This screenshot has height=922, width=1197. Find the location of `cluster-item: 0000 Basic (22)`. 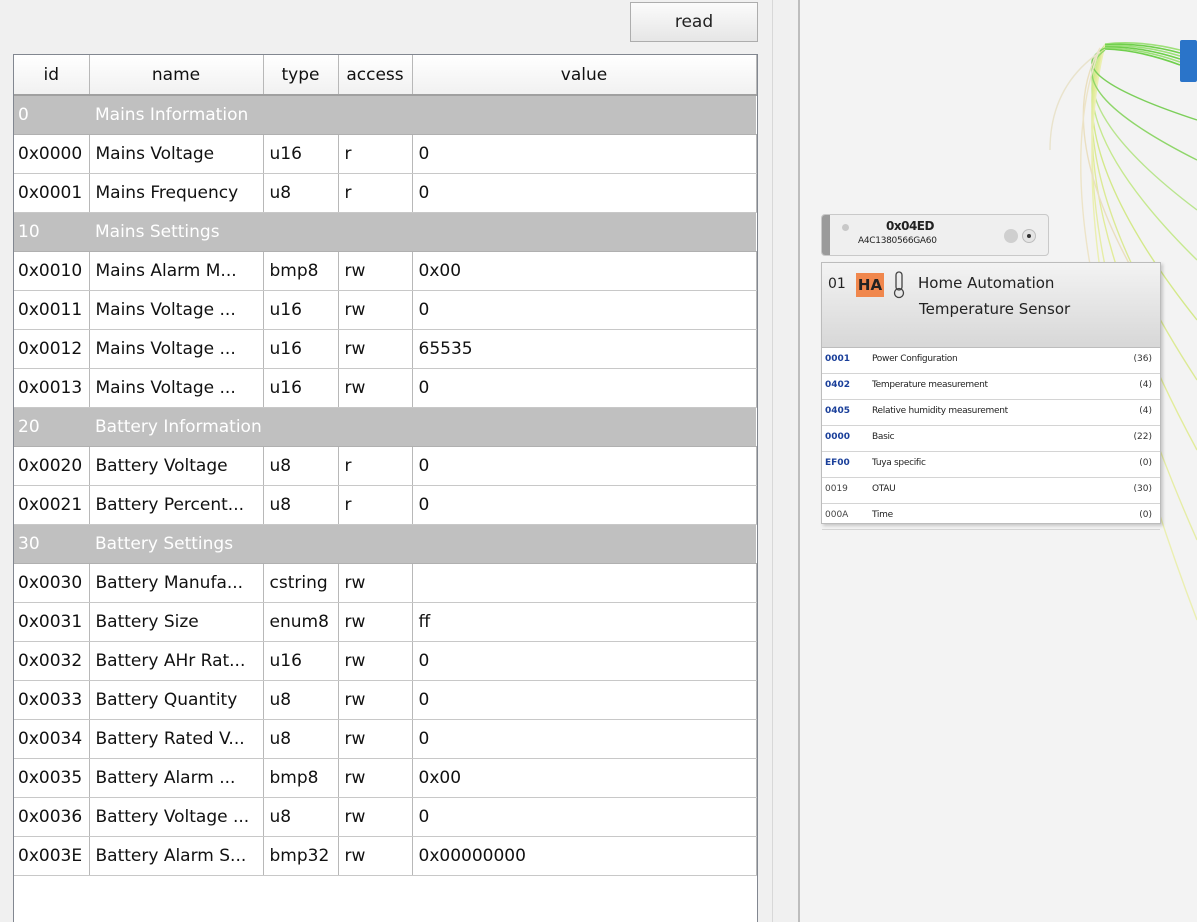

cluster-item: 0000 Basic (22) is located at coordinates (991, 439).